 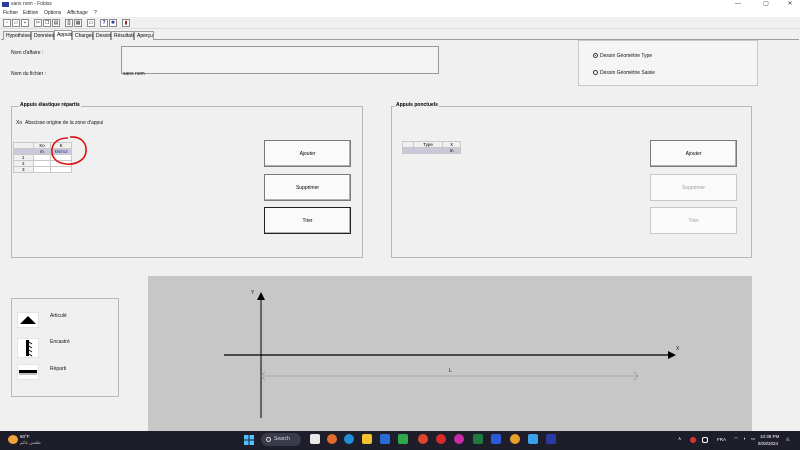 What do you see at coordinates (19, 123) in the screenshot?
I see `elastic-hint-key: Xo` at bounding box center [19, 123].